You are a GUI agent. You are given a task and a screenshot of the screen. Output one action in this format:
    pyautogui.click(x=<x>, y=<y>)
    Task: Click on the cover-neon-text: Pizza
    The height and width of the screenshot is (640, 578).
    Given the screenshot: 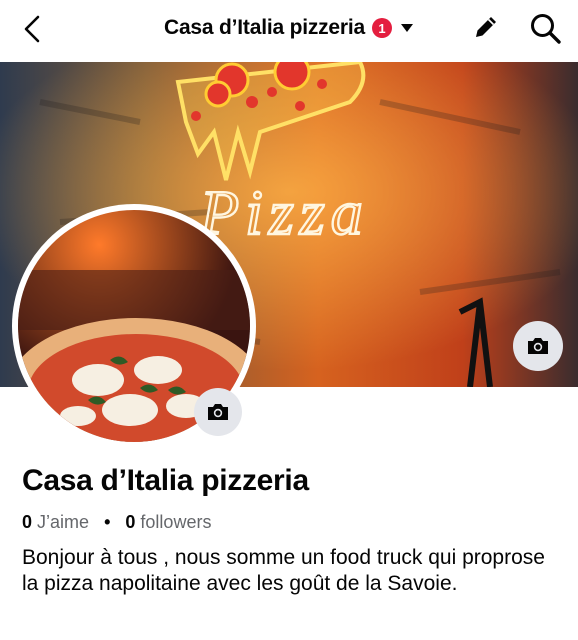 What is the action you would take?
    pyautogui.click(x=284, y=212)
    